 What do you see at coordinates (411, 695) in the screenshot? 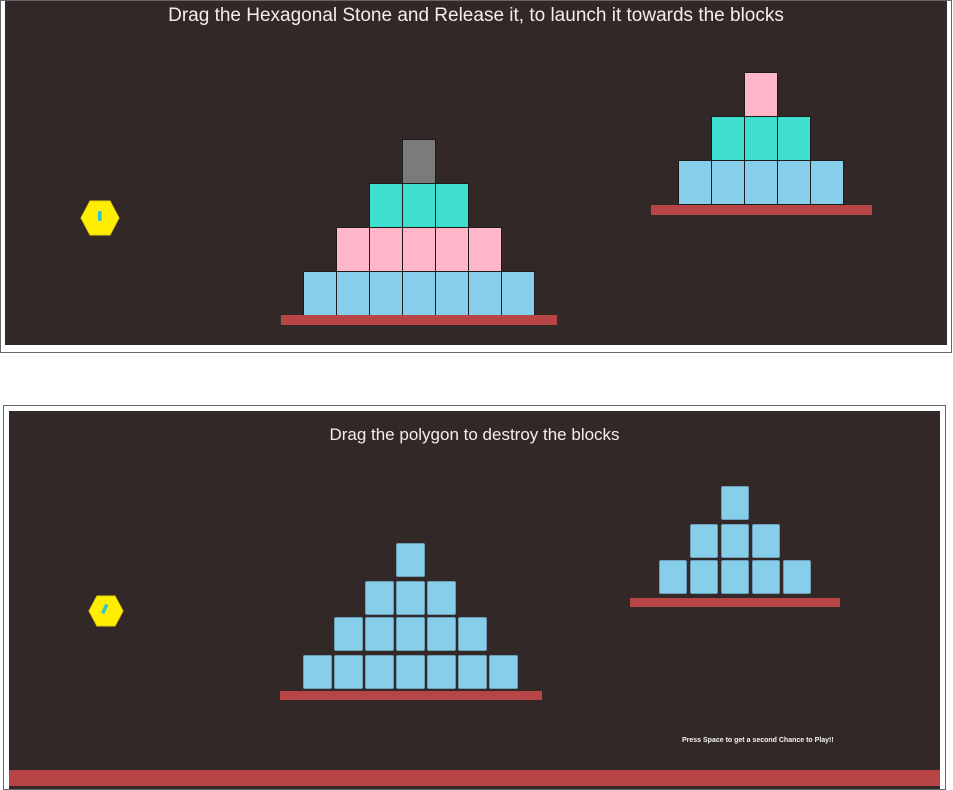
I see `bottom-left-ground-platform` at bounding box center [411, 695].